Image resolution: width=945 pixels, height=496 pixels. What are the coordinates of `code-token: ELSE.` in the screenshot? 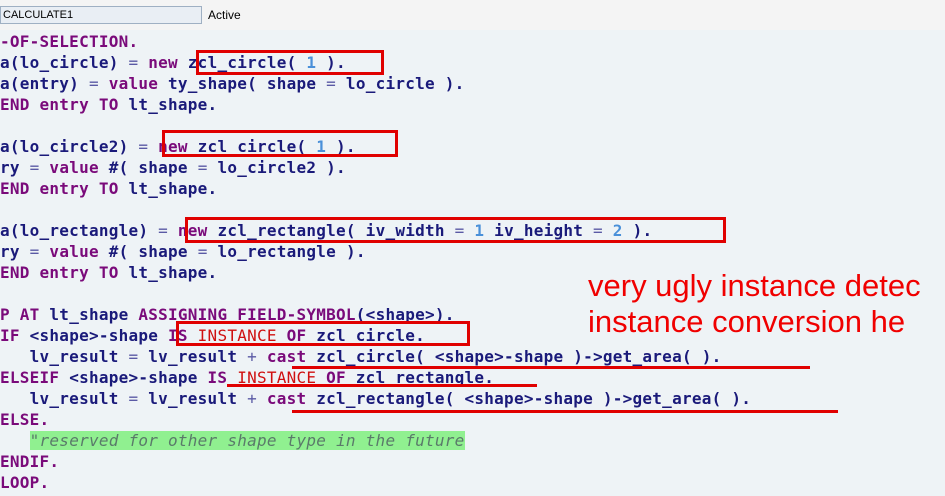 It's located at (25, 419).